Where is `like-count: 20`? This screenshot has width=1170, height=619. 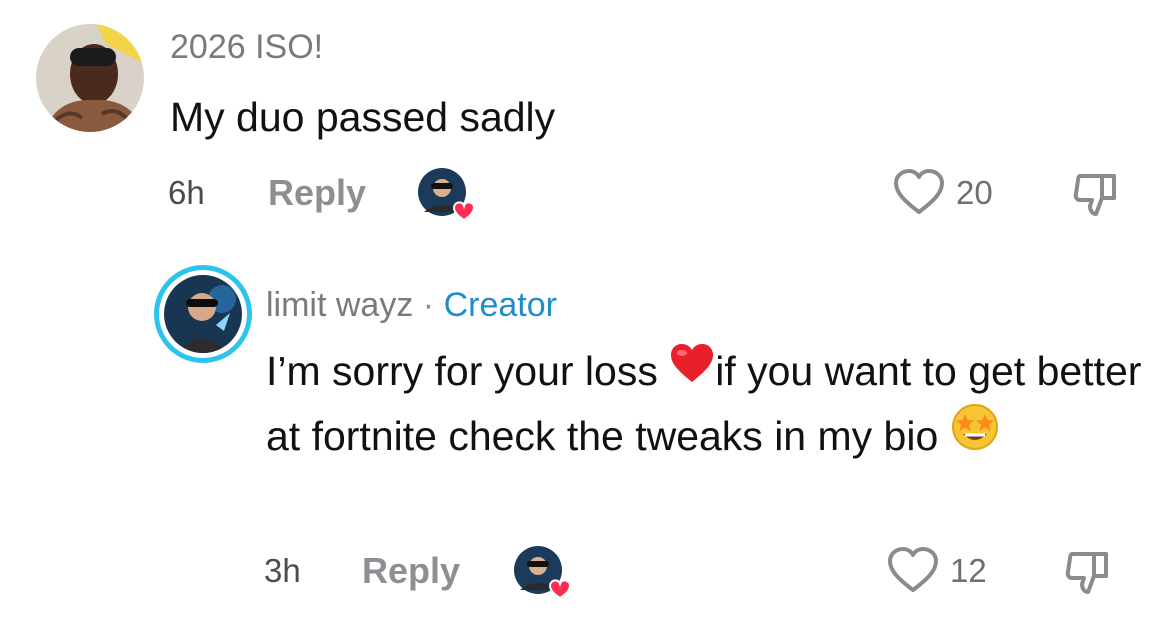
like-count: 20 is located at coordinates (974, 192).